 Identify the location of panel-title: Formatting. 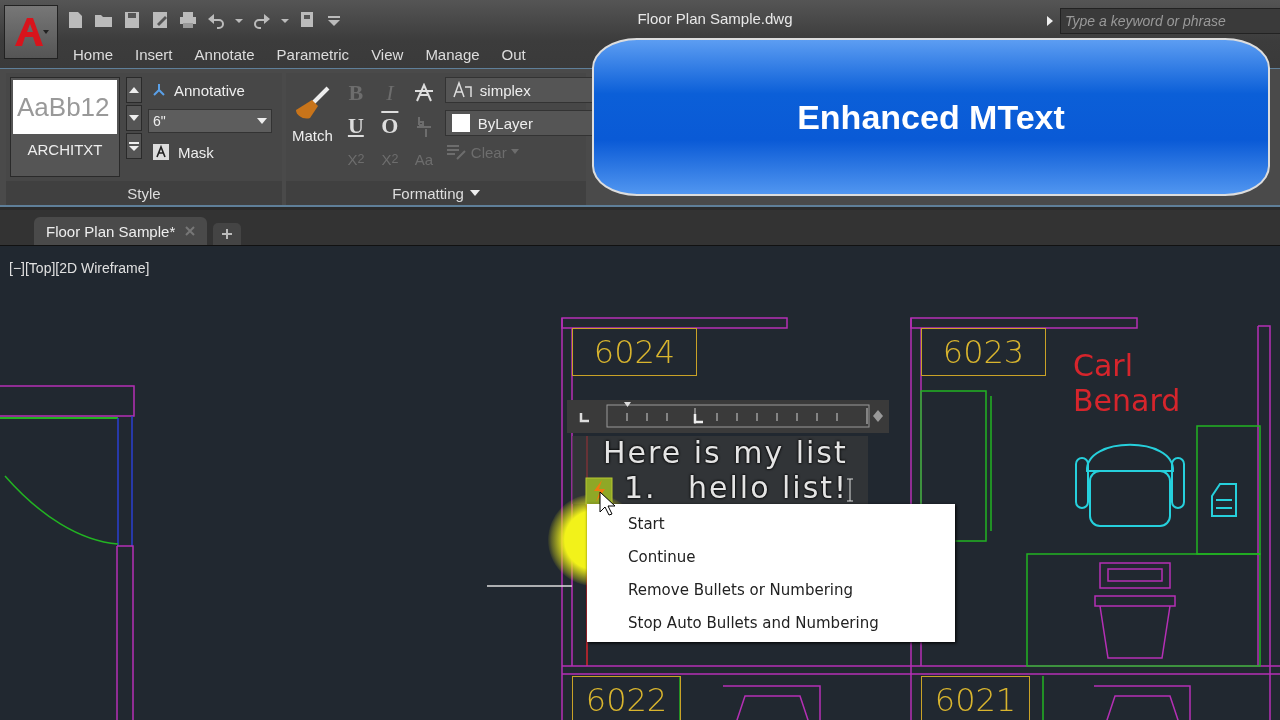
(436, 193).